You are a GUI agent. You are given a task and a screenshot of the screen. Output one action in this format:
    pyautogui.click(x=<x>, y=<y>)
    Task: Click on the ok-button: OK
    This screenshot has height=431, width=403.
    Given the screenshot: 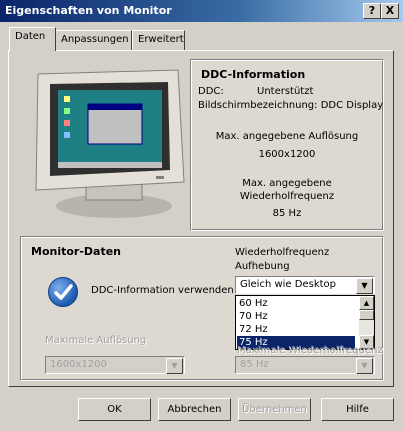 What is the action you would take?
    pyautogui.click(x=114, y=409)
    